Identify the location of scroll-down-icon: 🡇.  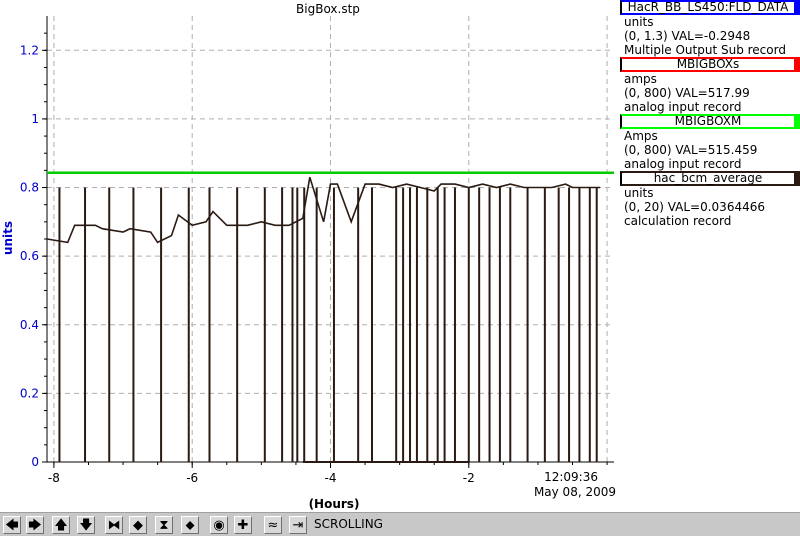
(86, 525).